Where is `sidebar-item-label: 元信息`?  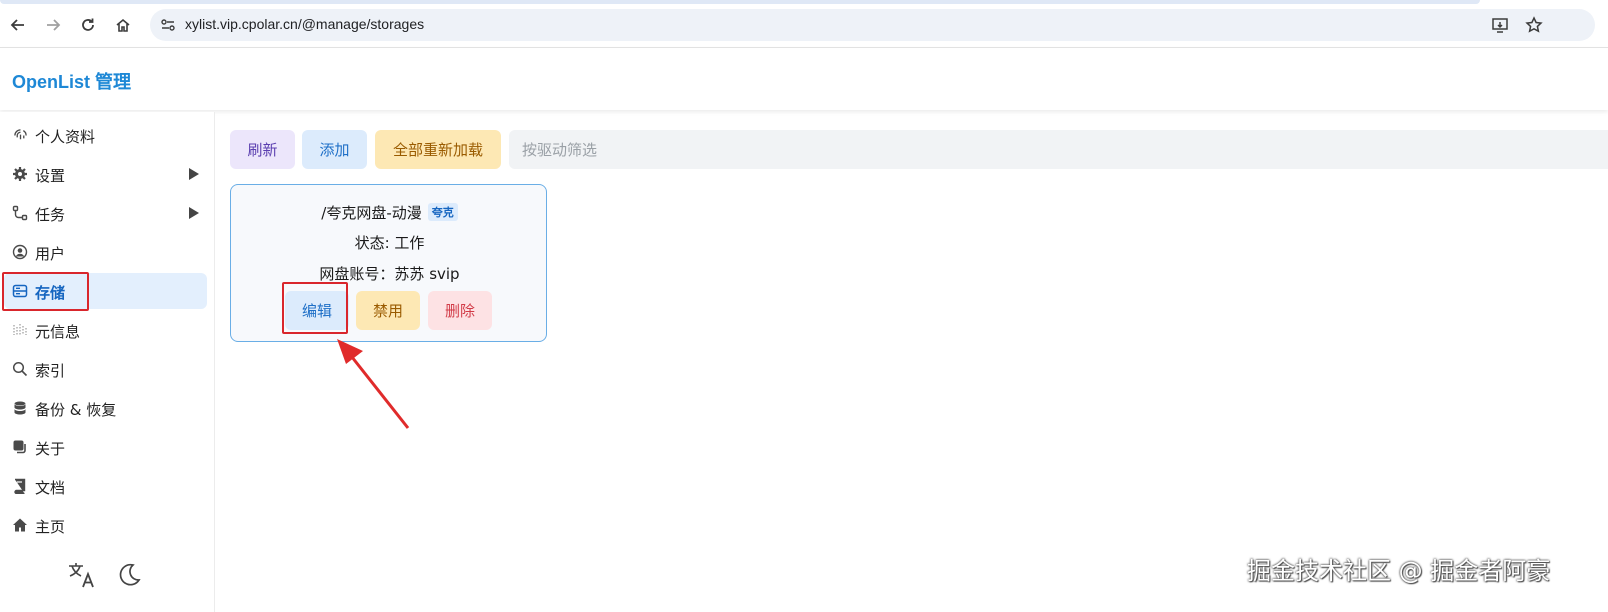
sidebar-item-label: 元信息 is located at coordinates (58, 332).